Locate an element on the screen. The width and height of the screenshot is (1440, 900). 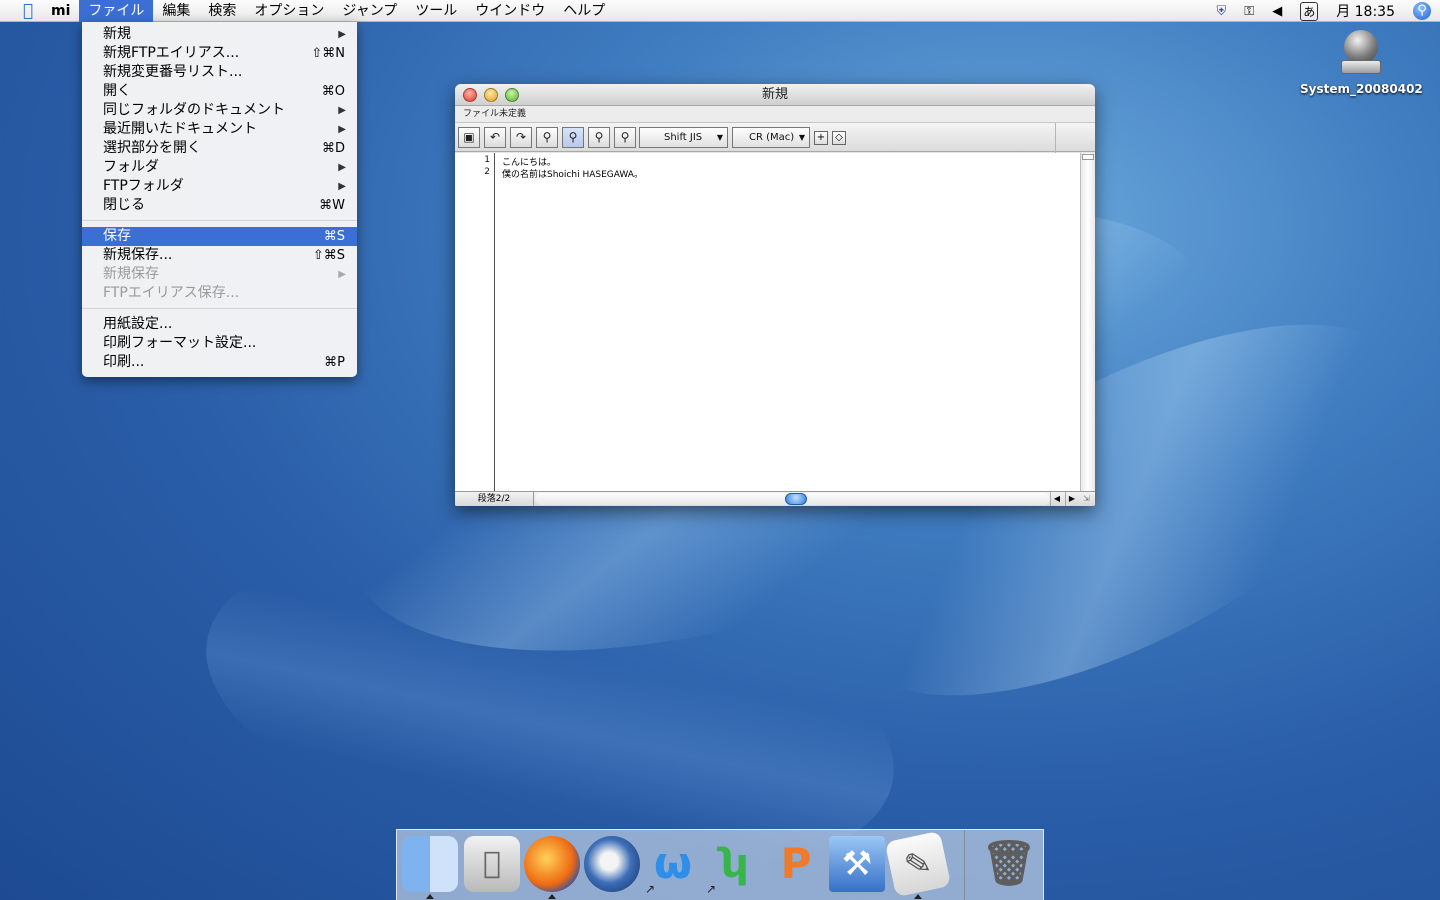
encoding-select: Shift JIS ▼ is located at coordinates (683, 137).